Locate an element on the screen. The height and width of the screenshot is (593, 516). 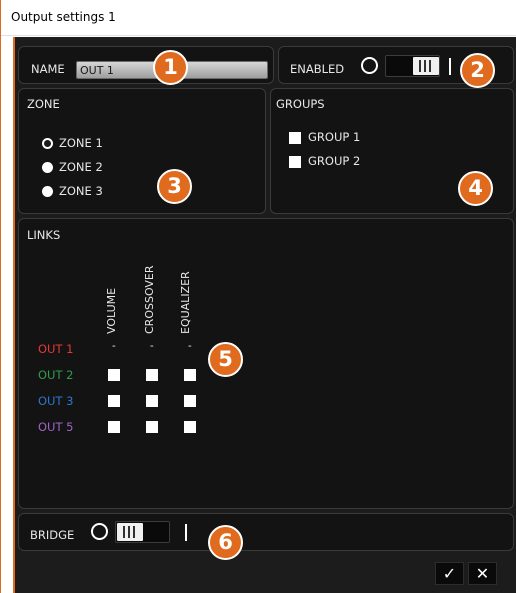
bridge-panel: BRIDGE is located at coordinates (266, 532).